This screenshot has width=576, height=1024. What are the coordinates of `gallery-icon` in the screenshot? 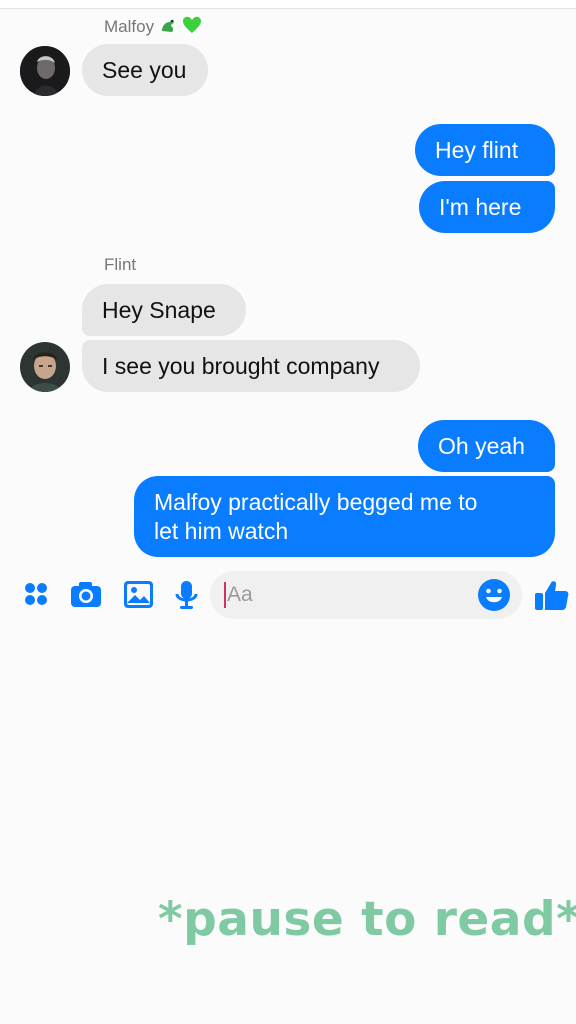 It's located at (139, 595).